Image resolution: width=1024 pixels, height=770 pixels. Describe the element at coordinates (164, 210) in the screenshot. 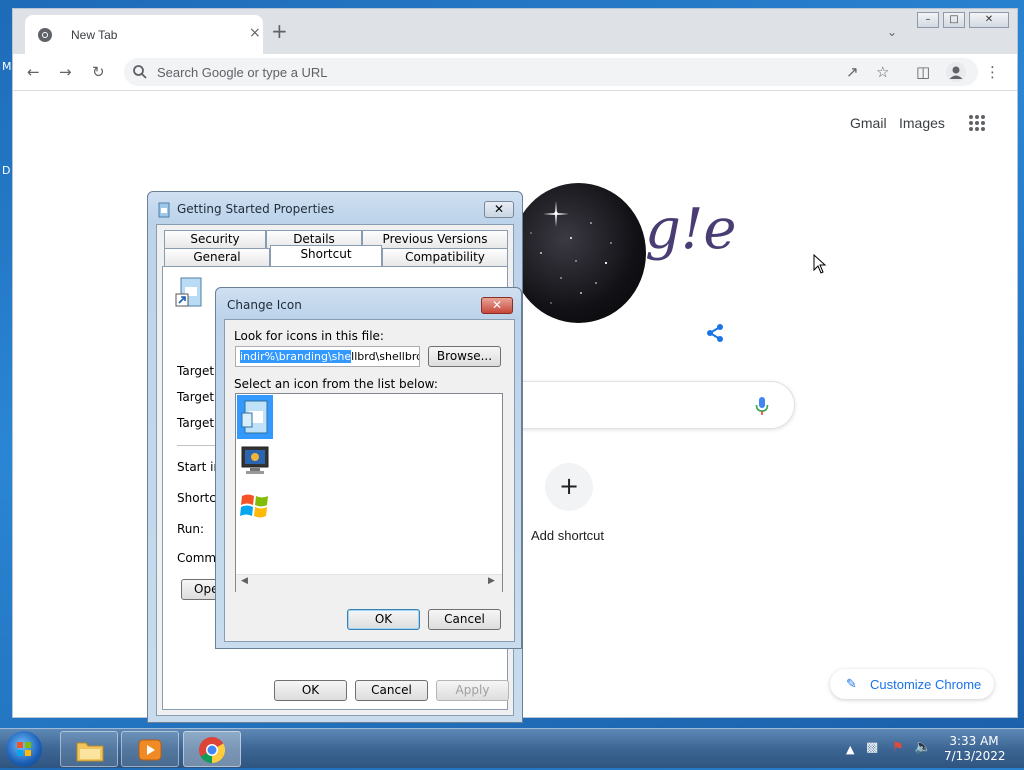

I see `getting-started-icon` at that location.